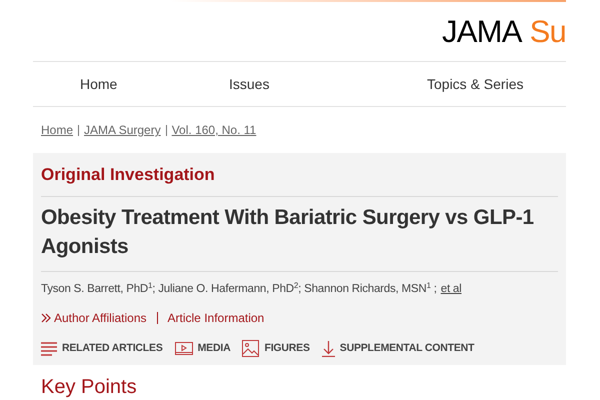 This screenshot has height=400, width=600. What do you see at coordinates (100, 318) in the screenshot?
I see `info-link: Author Affiliations` at bounding box center [100, 318].